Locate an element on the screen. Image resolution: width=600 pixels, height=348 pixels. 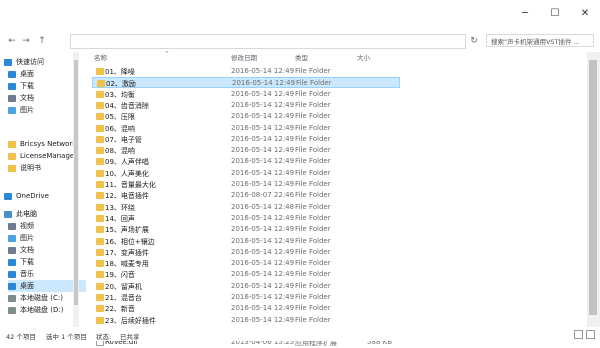
file-name: 03、均衡 is located at coordinates (120, 94).